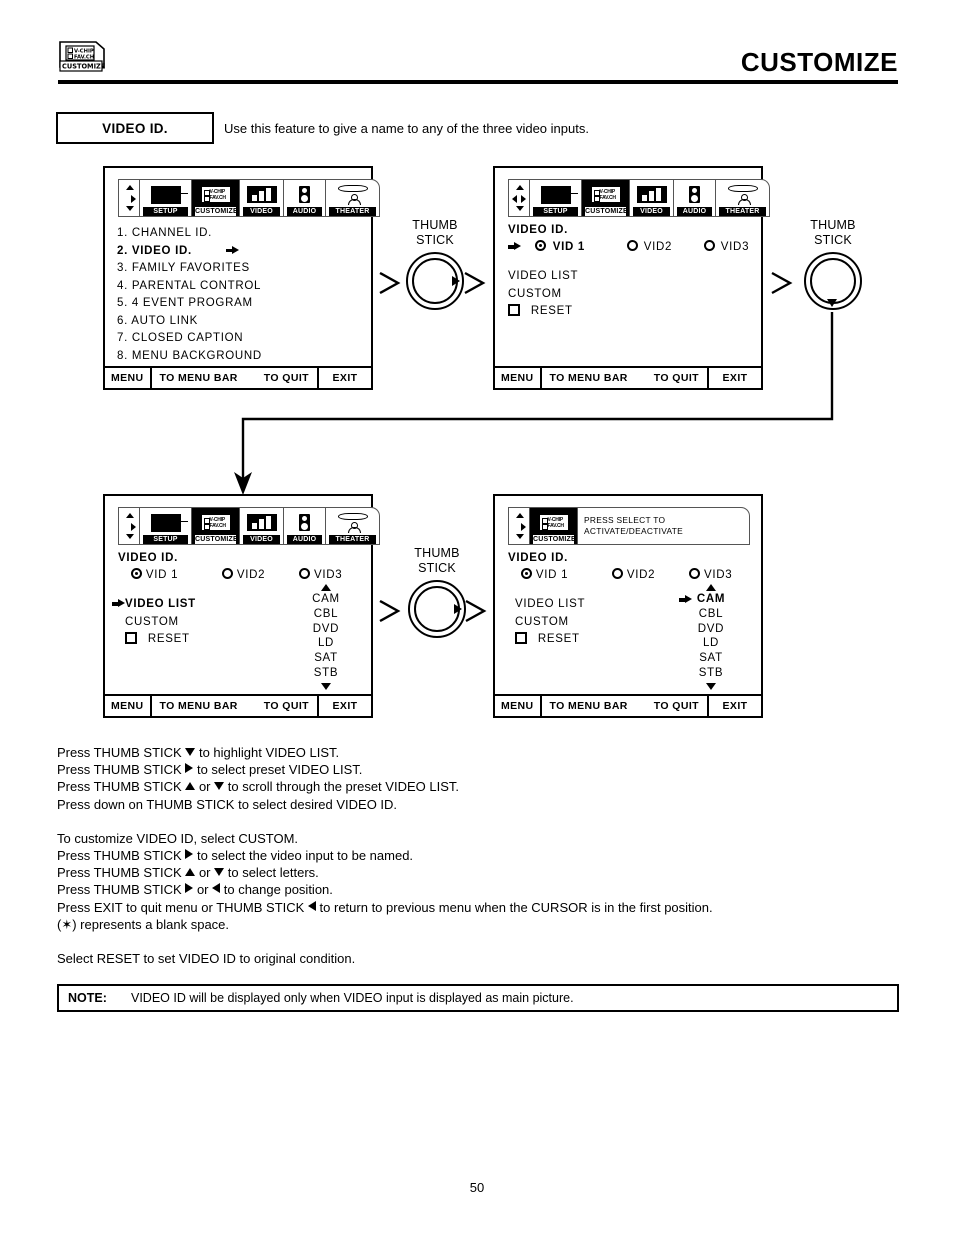  What do you see at coordinates (236, 574) in the screenshot?
I see `video-input-radio-group: VID 1 VID2 VID3` at bounding box center [236, 574].